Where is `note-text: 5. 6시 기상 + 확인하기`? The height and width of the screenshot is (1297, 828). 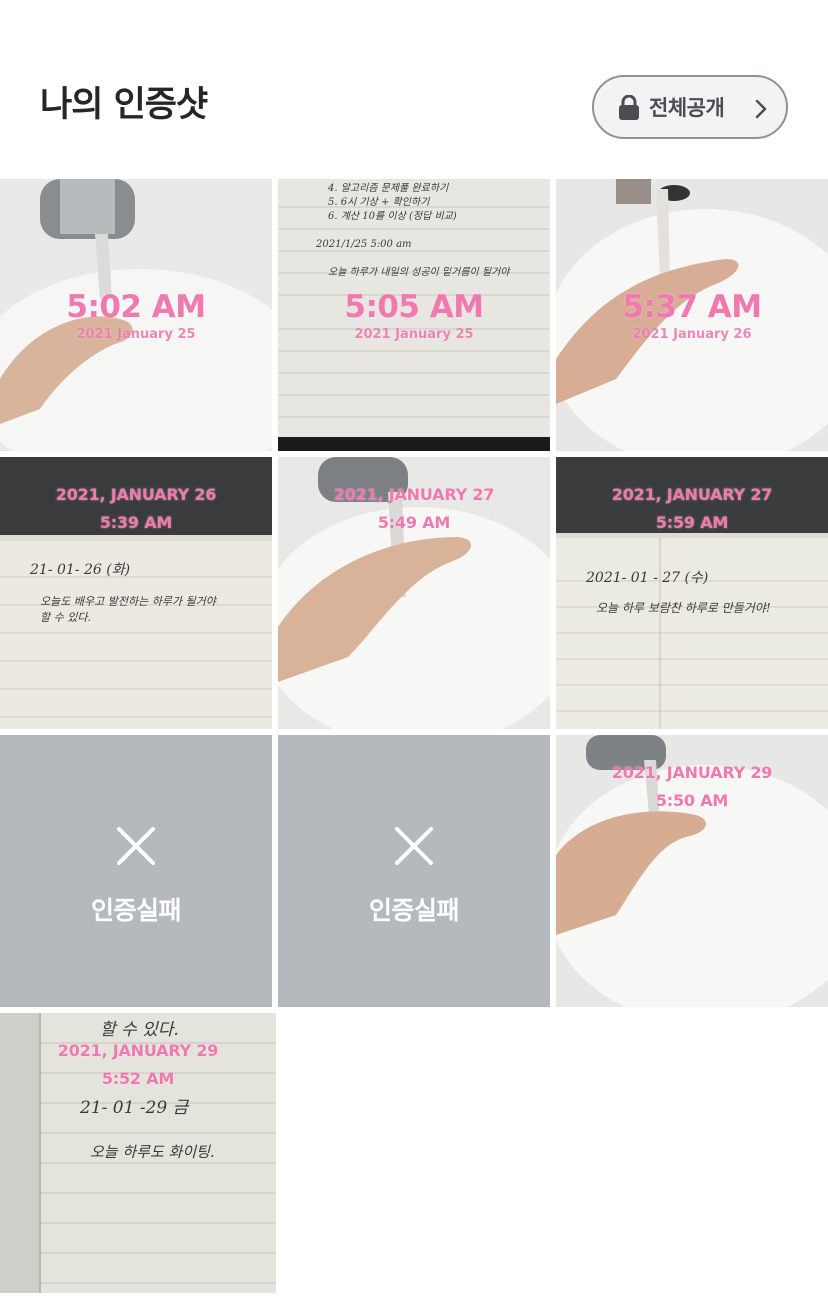 note-text: 5. 6시 기상 + 확인하기 is located at coordinates (379, 202).